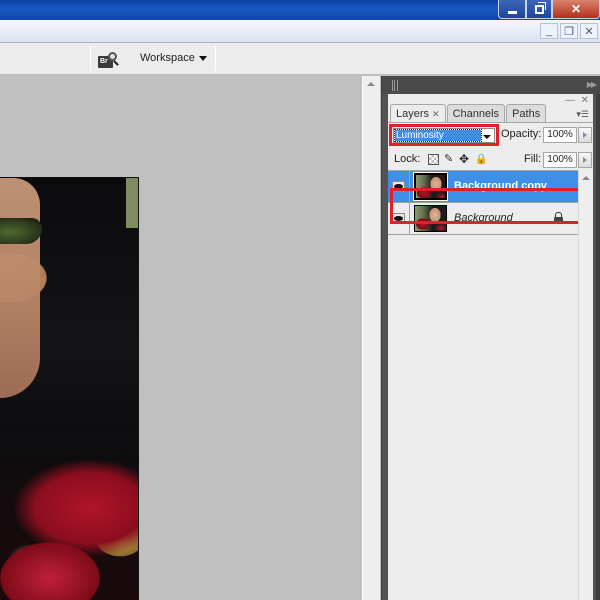 The height and width of the screenshot is (600, 600). Describe the element at coordinates (167, 58) in the screenshot. I see `workspace-label: Workspace` at that location.